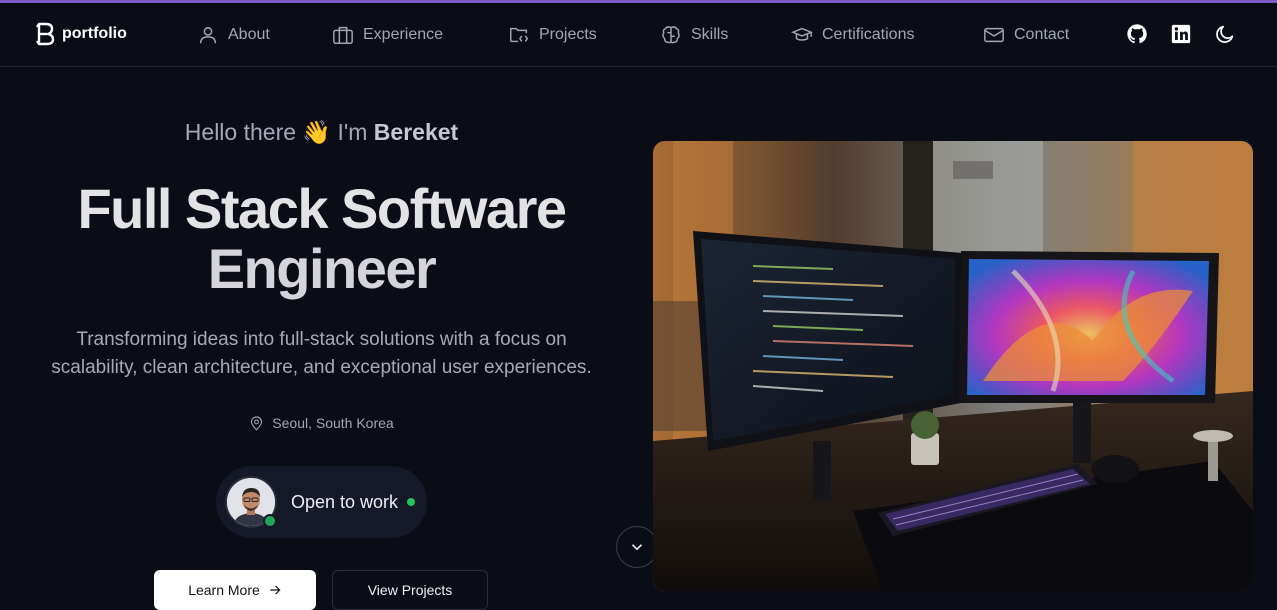 This screenshot has height=610, width=1277. I want to click on chevron-down-icon, so click(637, 547).